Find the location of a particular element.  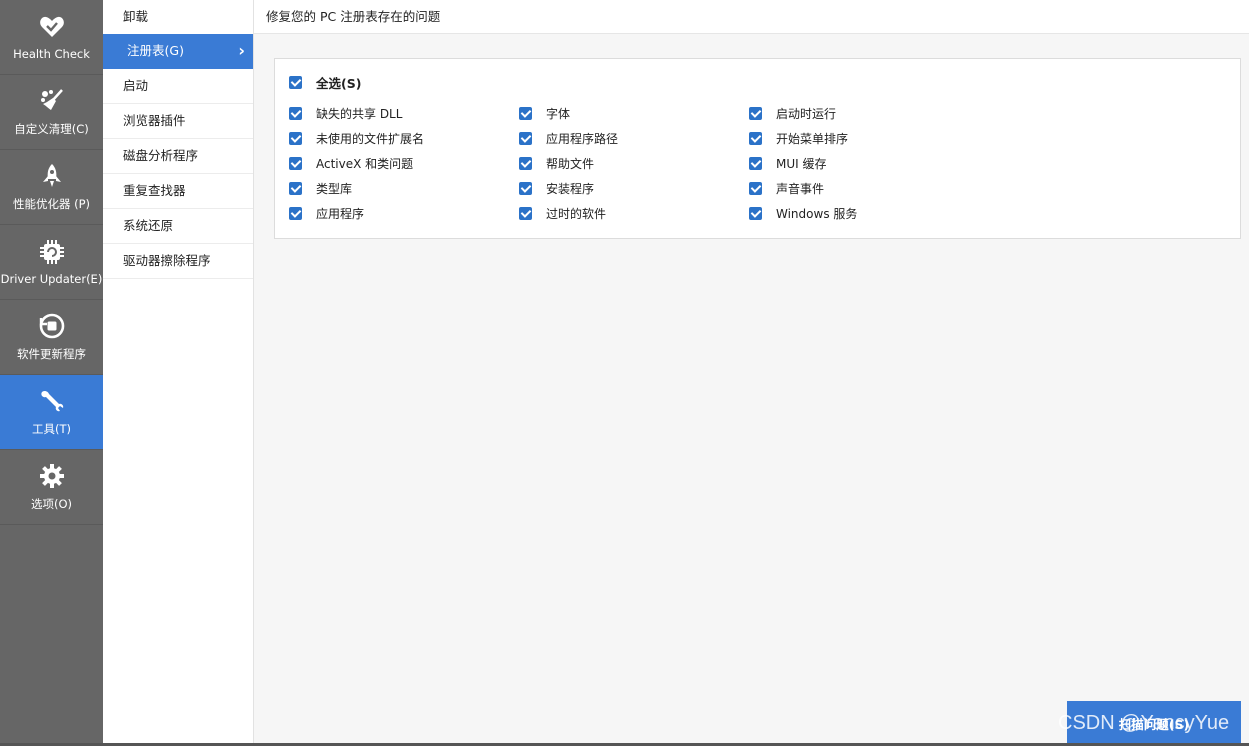

option-checkbox: 安装程序 is located at coordinates (556, 188).